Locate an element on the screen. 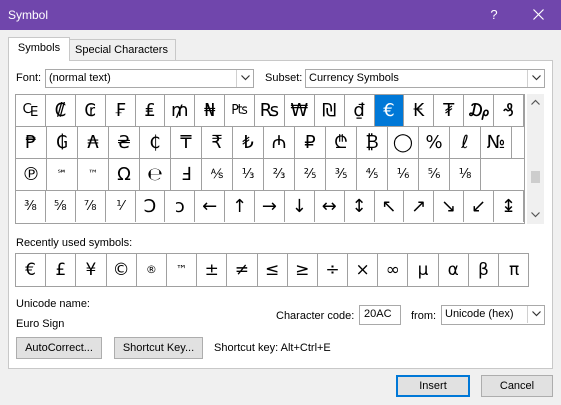 This screenshot has height=405, width=561. symbol-cell: ₦ is located at coordinates (210, 110).